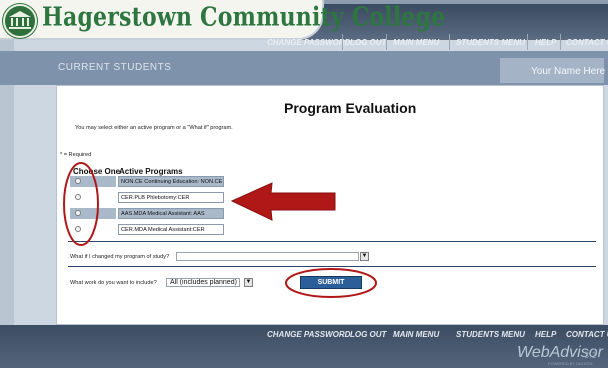 The width and height of the screenshot is (608, 368). Describe the element at coordinates (283, 201) in the screenshot. I see `highlight-arrow` at that location.